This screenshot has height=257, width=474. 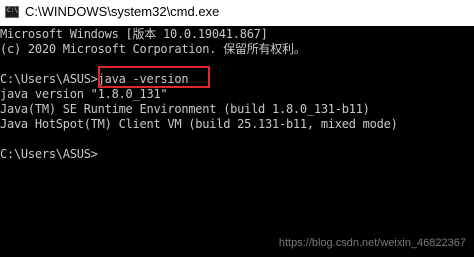 I want to click on console-line-version: Microsoft Windows [版本 10.0.19041.867], so click(x=134, y=34).